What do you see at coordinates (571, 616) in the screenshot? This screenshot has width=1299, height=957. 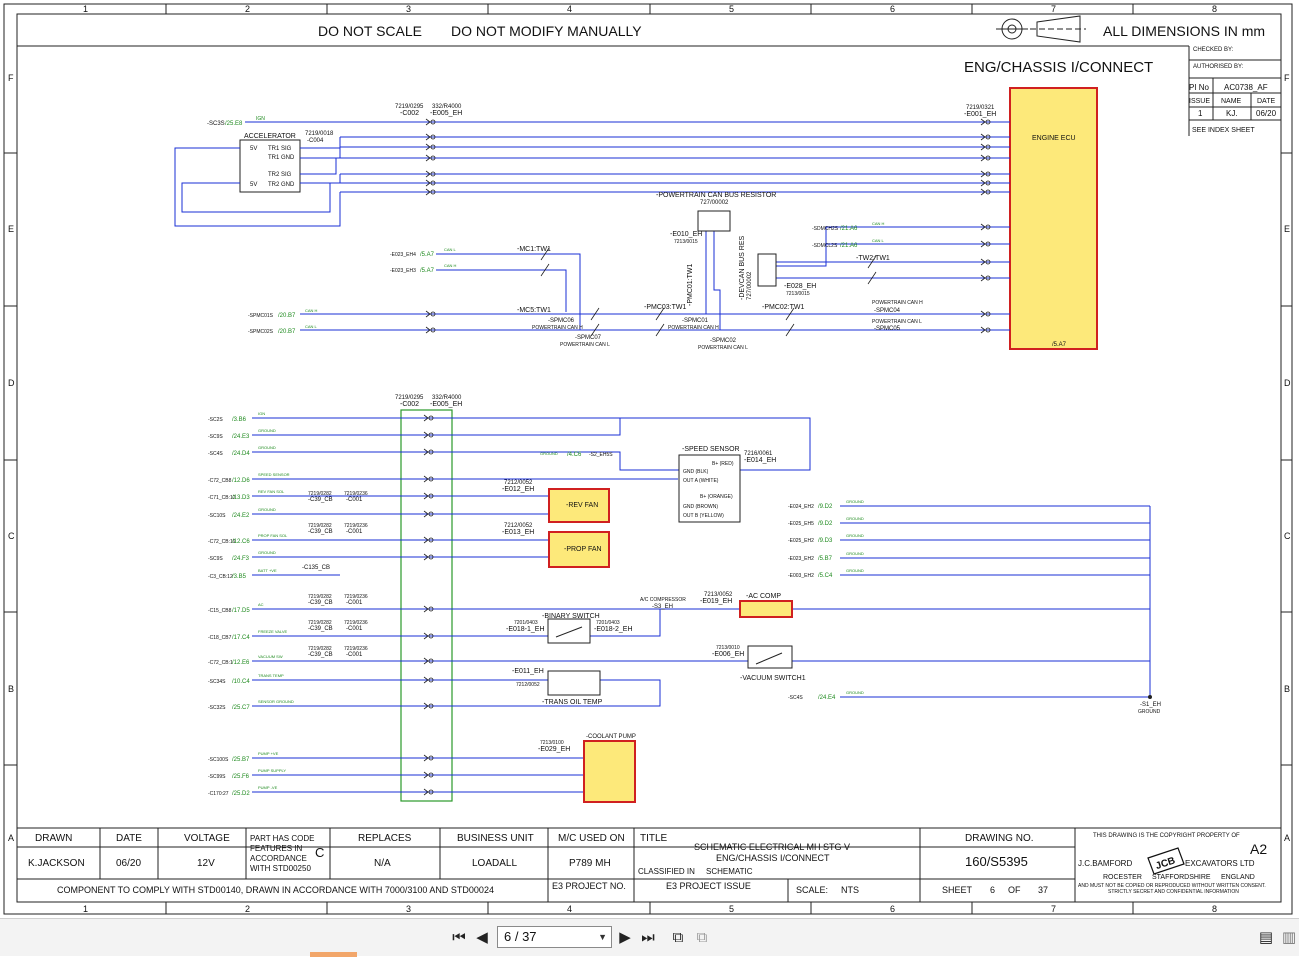 I see `svg-text: -BINARY SWITCH` at bounding box center [571, 616].